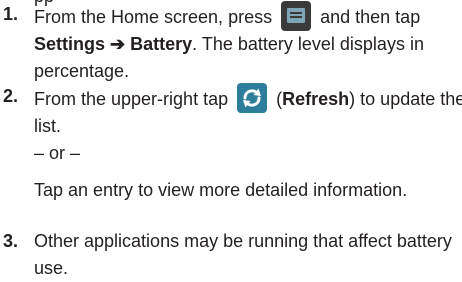 The width and height of the screenshot is (462, 282). I want to click on step-1-line-1: From the Home screen, press and then tap, so click(245, 16).